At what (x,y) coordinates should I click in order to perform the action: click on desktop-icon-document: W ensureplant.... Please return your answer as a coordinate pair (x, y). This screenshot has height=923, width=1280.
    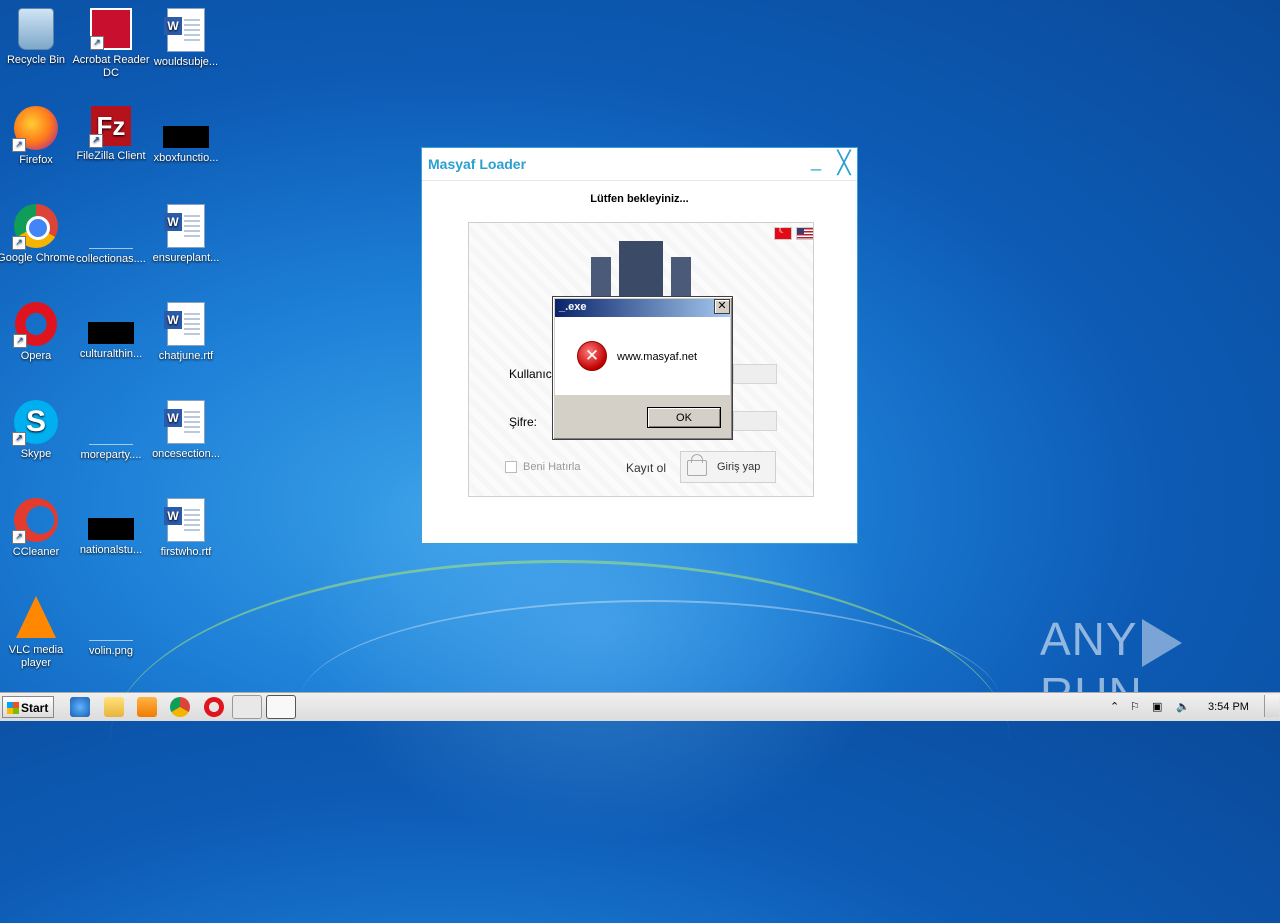
    Looking at the image, I should click on (186, 234).